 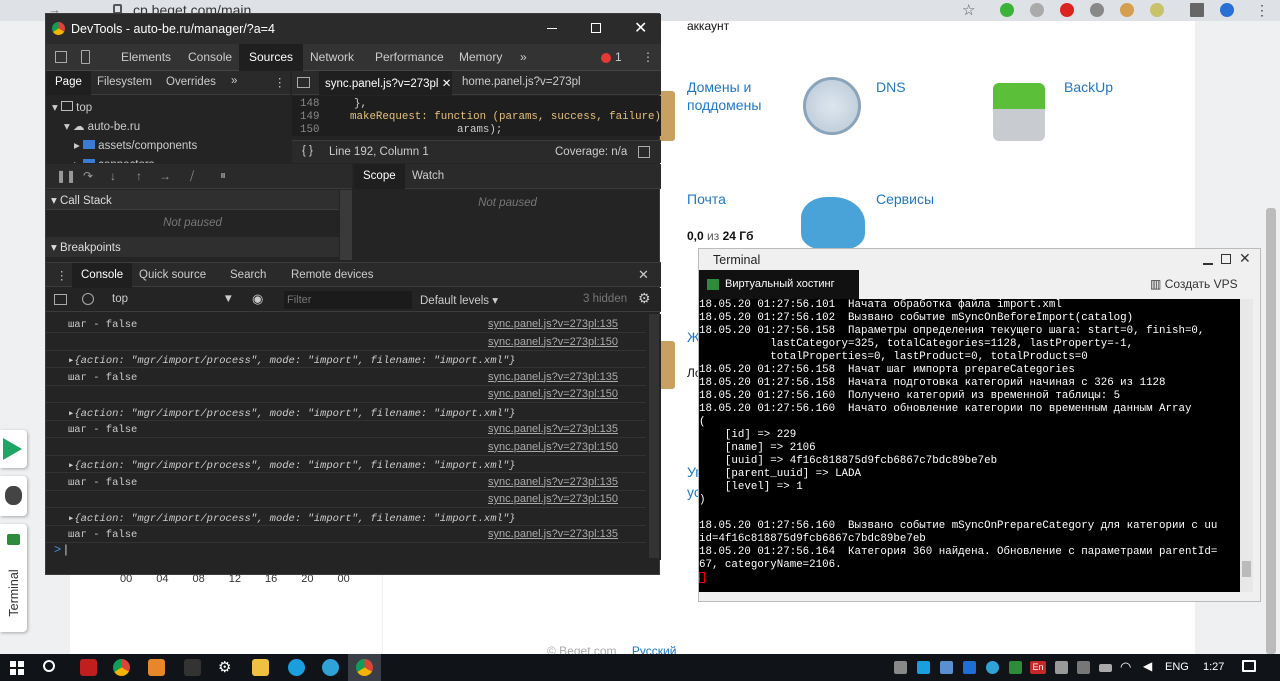 What do you see at coordinates (1246, 445) in the screenshot?
I see `terminal-scrollbar` at bounding box center [1246, 445].